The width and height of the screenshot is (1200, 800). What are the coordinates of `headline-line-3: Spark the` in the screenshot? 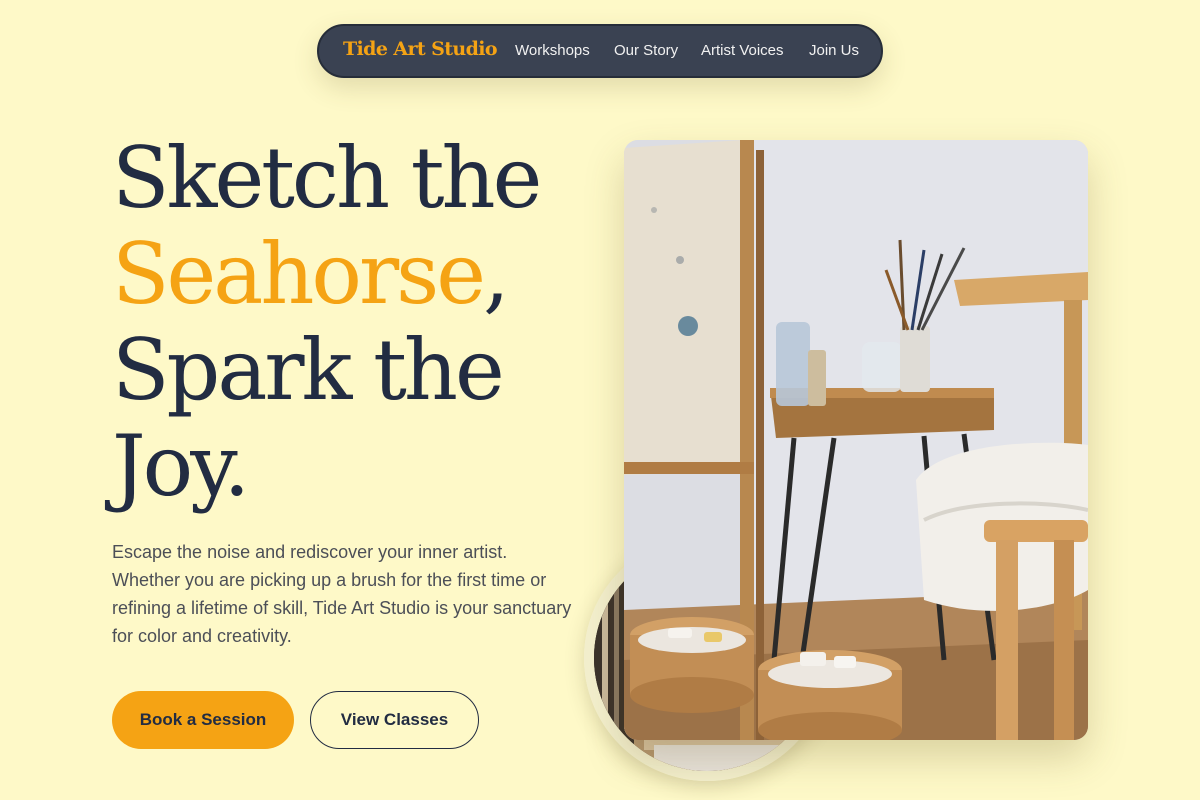 It's located at (308, 370).